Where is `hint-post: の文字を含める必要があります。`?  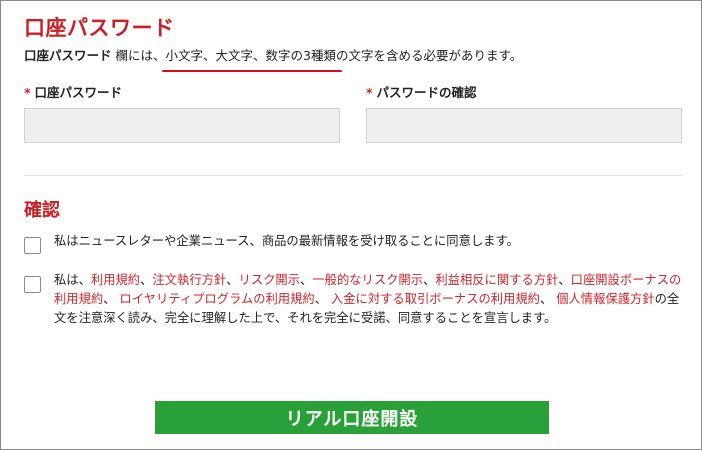
hint-post: の文字を含める必要があります。 is located at coordinates (429, 55).